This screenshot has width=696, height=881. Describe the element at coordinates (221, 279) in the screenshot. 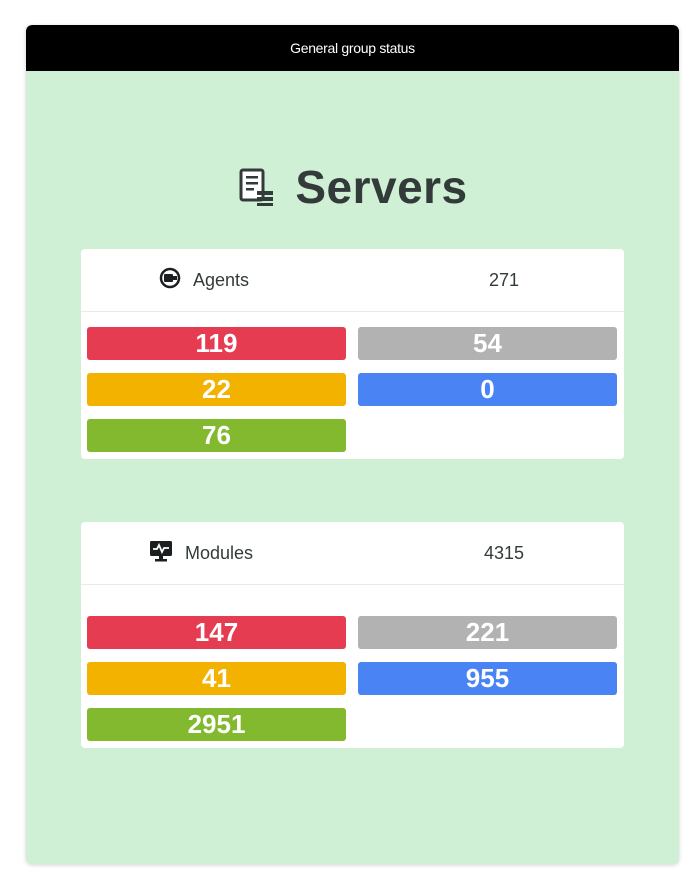

I see `agents-label: Agents` at that location.